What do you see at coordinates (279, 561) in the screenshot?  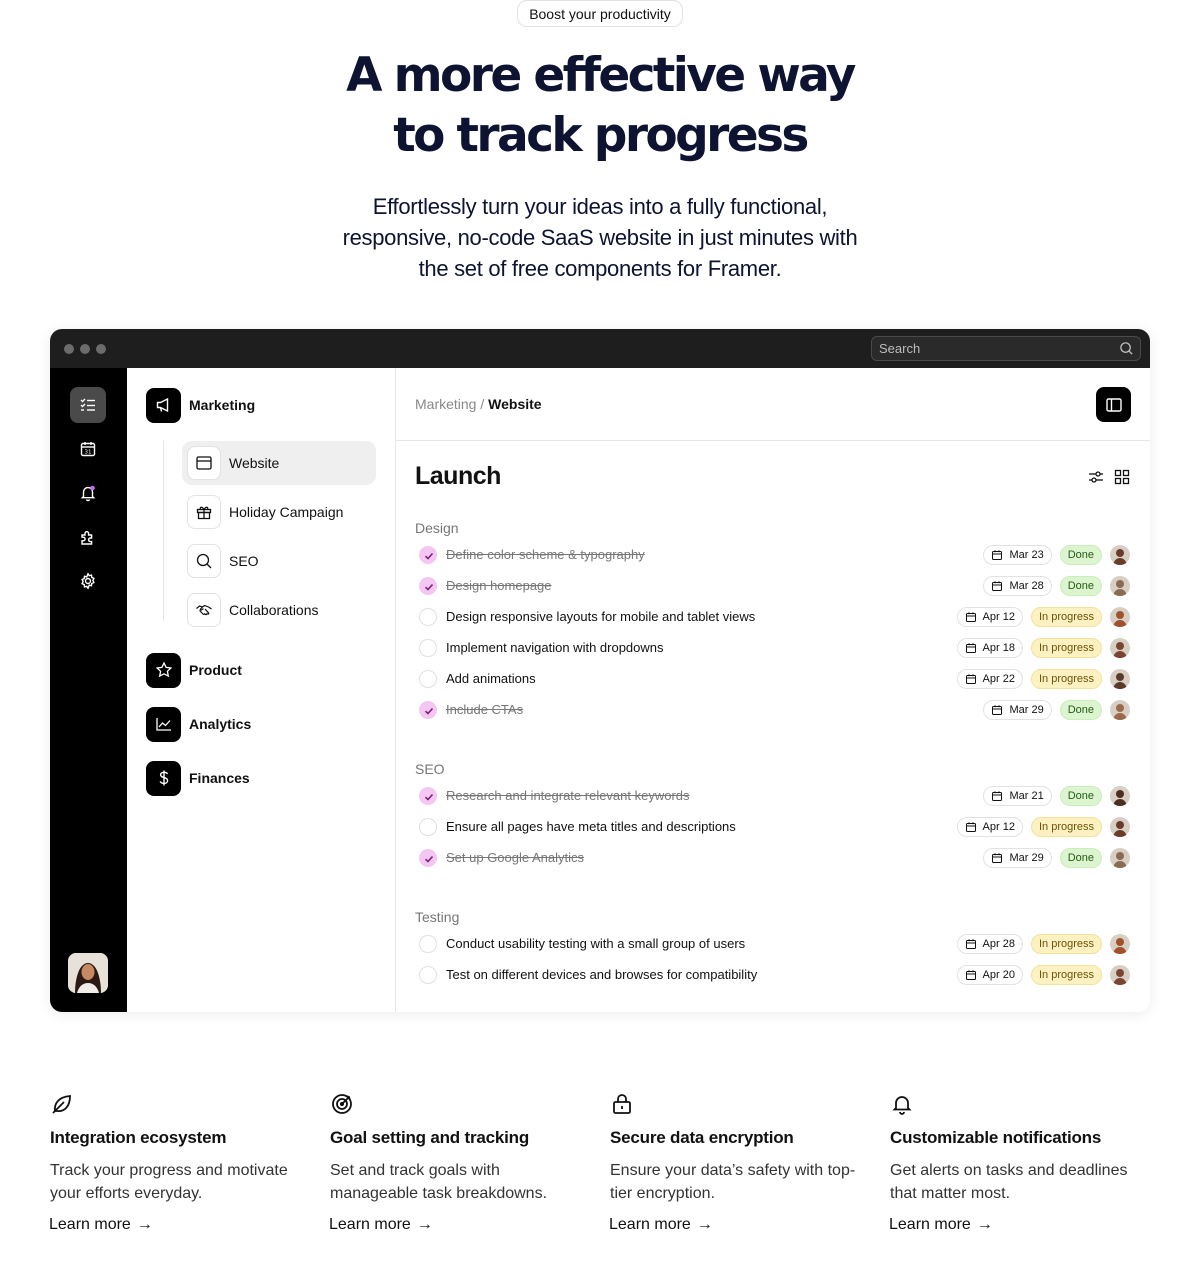 I see `sidebar-item-seo: SEO` at bounding box center [279, 561].